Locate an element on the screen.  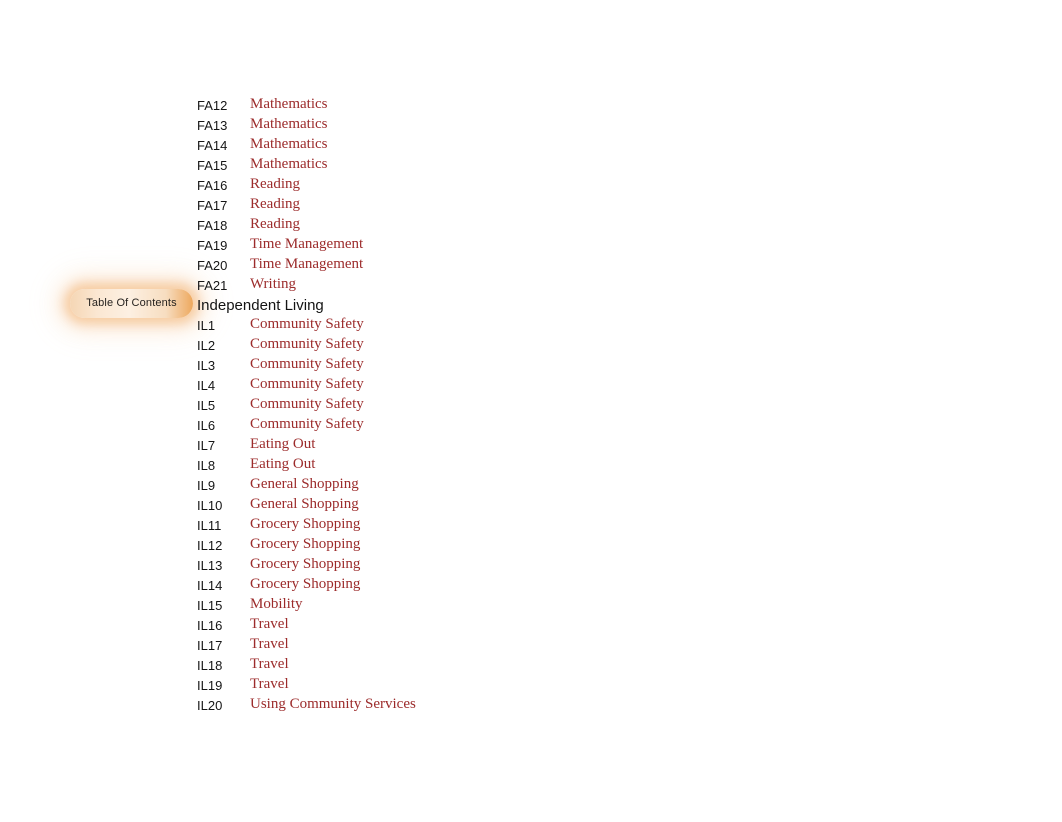
toc-section-heading: Independent Living is located at coordinates (457, 306).